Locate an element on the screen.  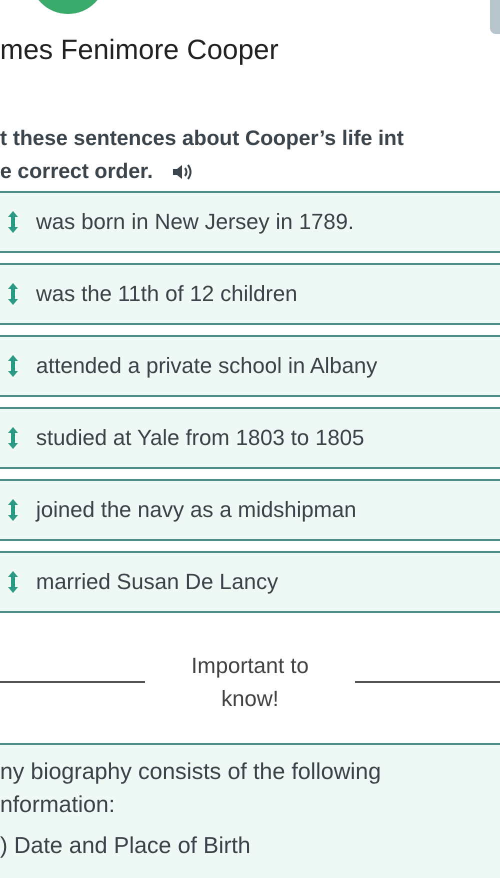
sortable-item: was the 11th of 12 children is located at coordinates (250, 294).